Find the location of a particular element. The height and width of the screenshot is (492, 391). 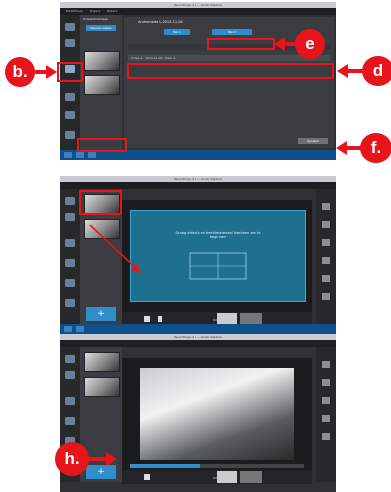

arrow-e-shaft is located at coordinates (290, 44).